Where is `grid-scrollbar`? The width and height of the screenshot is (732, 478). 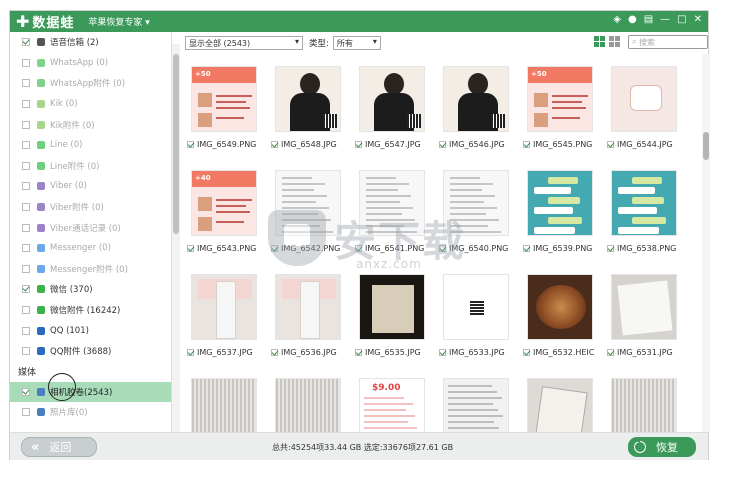 grid-scrollbar is located at coordinates (706, 243).